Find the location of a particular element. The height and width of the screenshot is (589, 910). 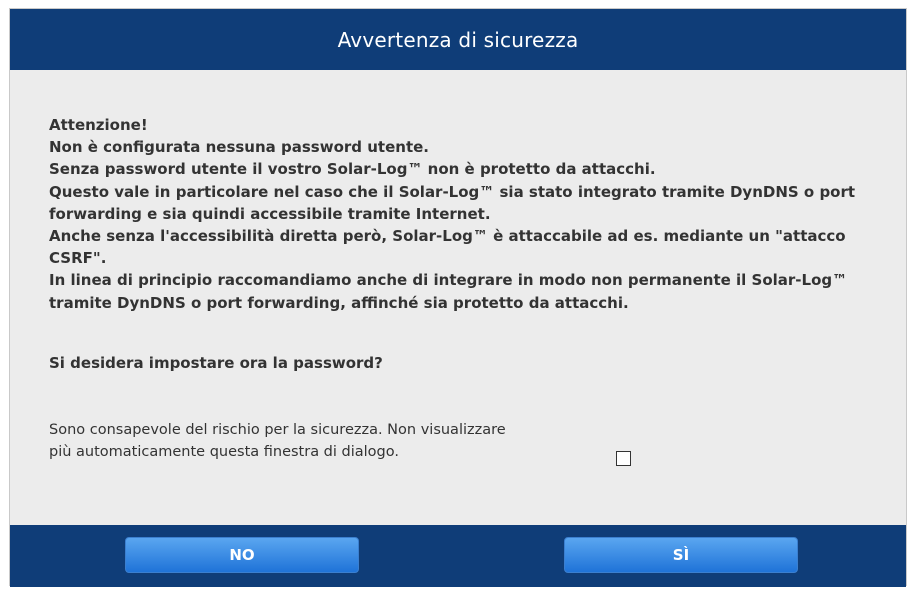

set-password-question: Si desidera impostare ora la password? is located at coordinates (216, 363).